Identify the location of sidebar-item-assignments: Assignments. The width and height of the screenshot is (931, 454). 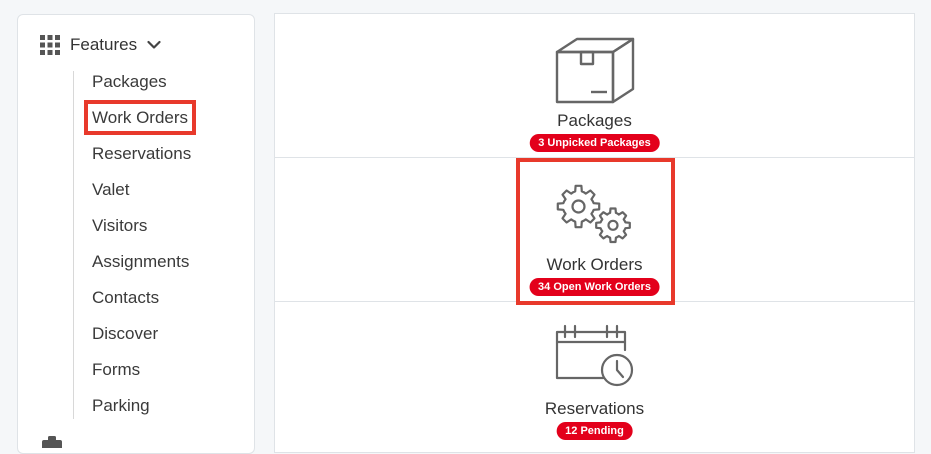
(132, 269).